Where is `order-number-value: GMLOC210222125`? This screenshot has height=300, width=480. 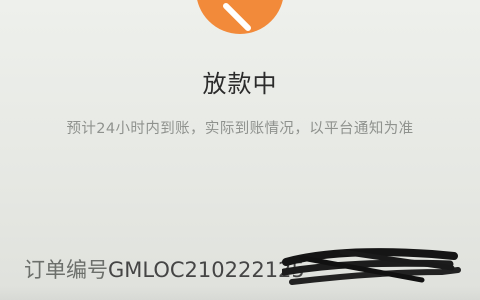
order-number-value: GMLOC210222125 is located at coordinates (206, 270).